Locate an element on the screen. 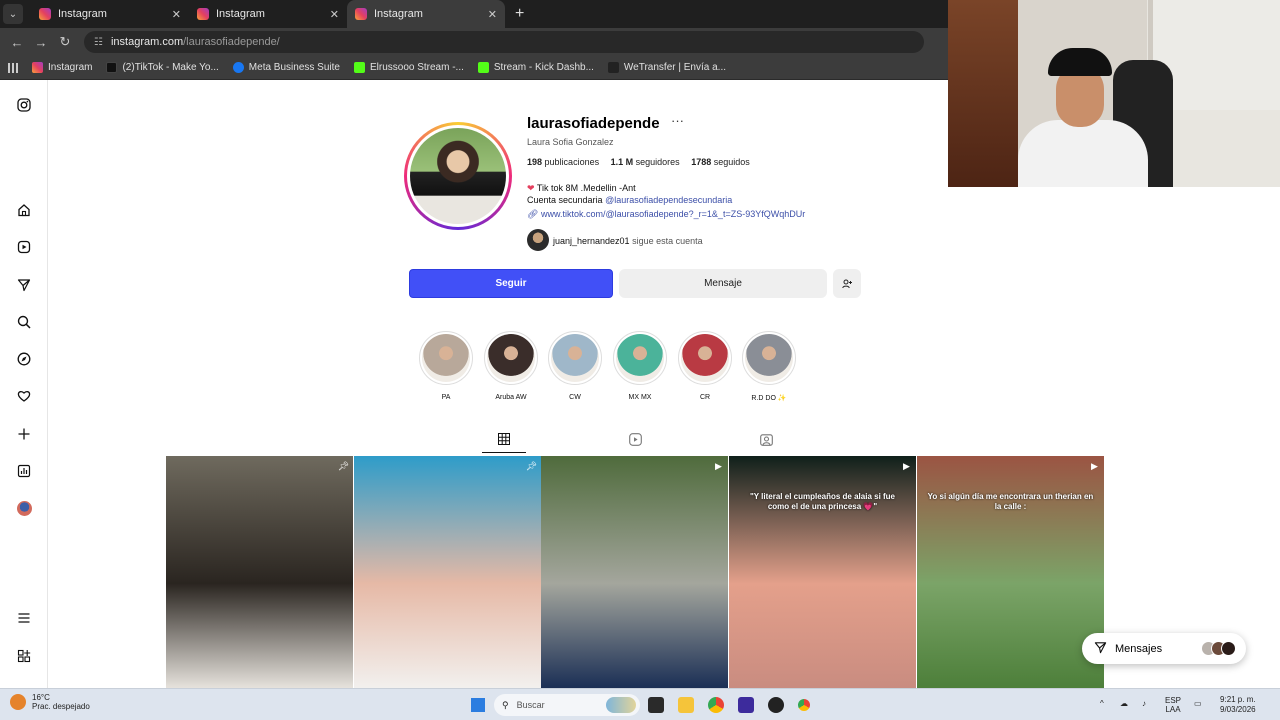  highlight-item: MX MX is located at coordinates (640, 366).